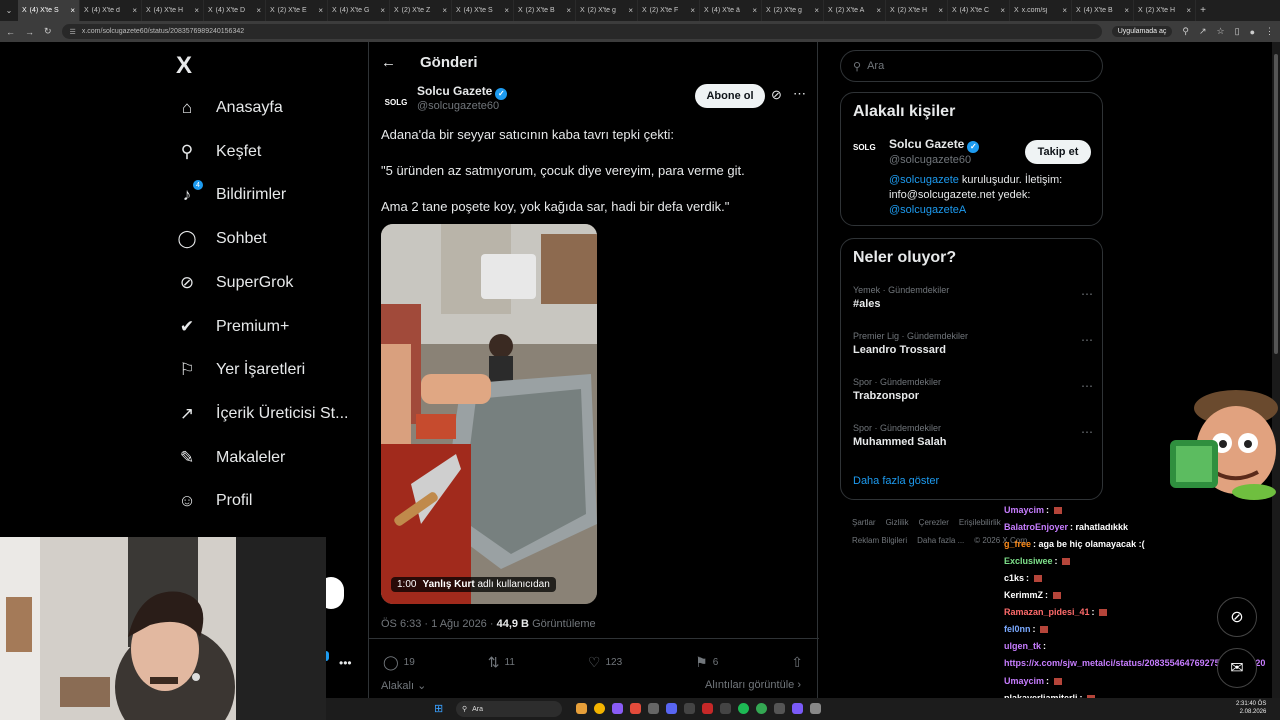  I want to click on reload-icon: ↻, so click(48, 31).